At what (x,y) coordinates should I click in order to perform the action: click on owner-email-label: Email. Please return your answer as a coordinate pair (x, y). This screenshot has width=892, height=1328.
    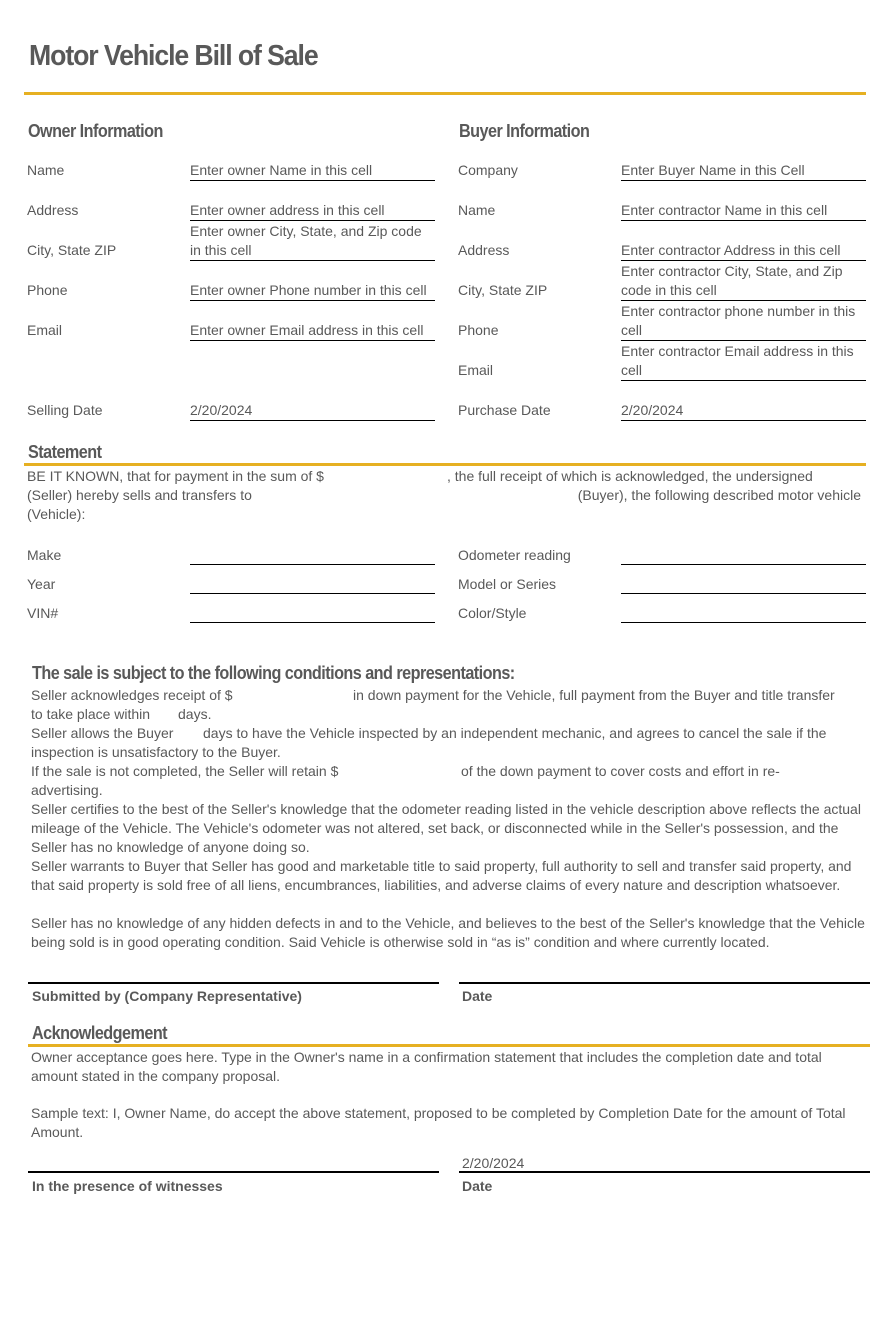
    Looking at the image, I should click on (45, 330).